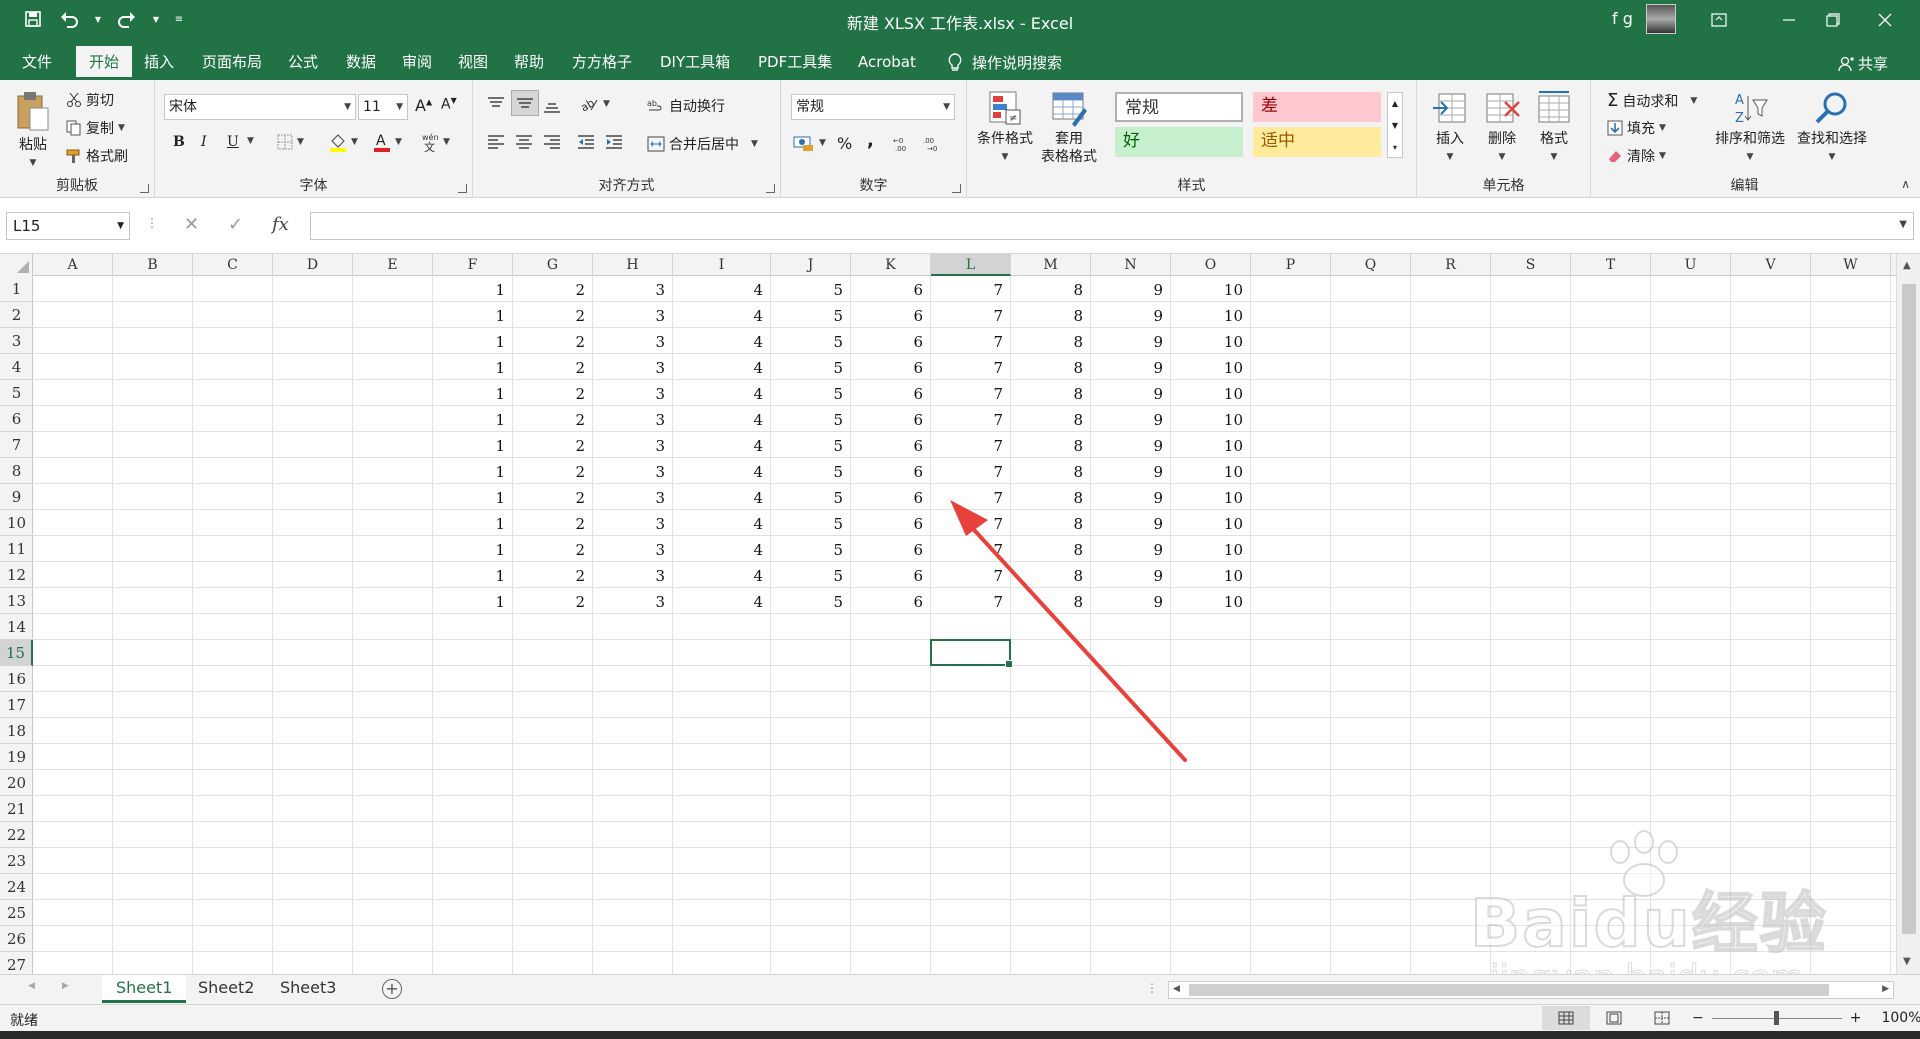 Image resolution: width=1920 pixels, height=1039 pixels. I want to click on paste-button: 粘贴 ▼, so click(33, 131).